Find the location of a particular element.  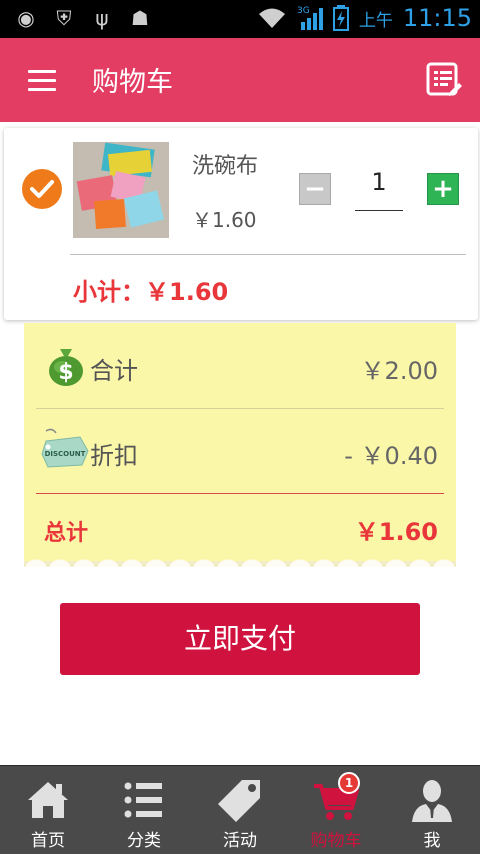

product-image is located at coordinates (121, 190).